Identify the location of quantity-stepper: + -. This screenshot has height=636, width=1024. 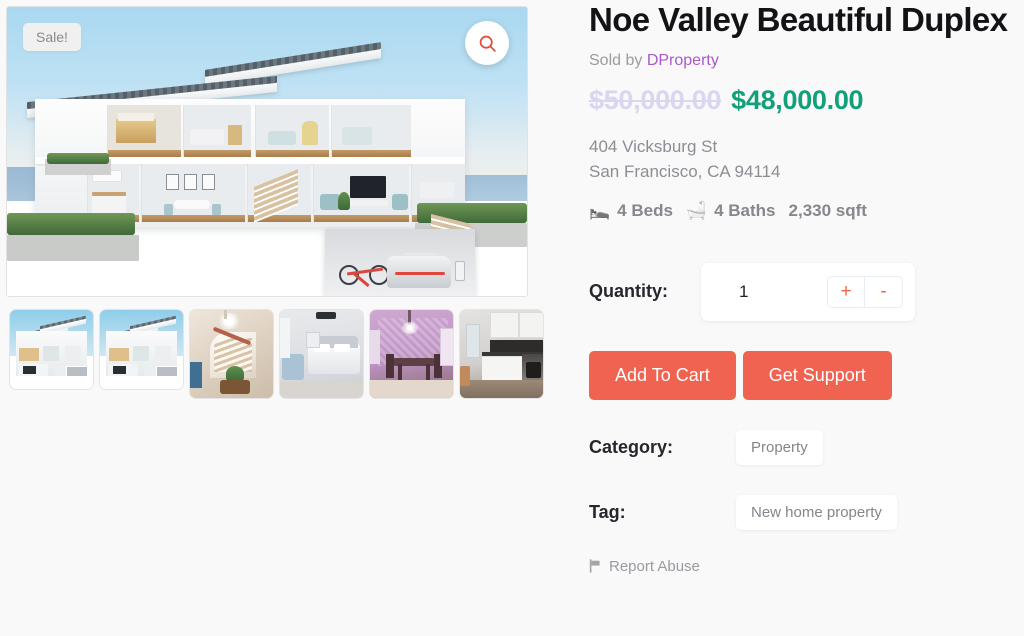
(808, 291).